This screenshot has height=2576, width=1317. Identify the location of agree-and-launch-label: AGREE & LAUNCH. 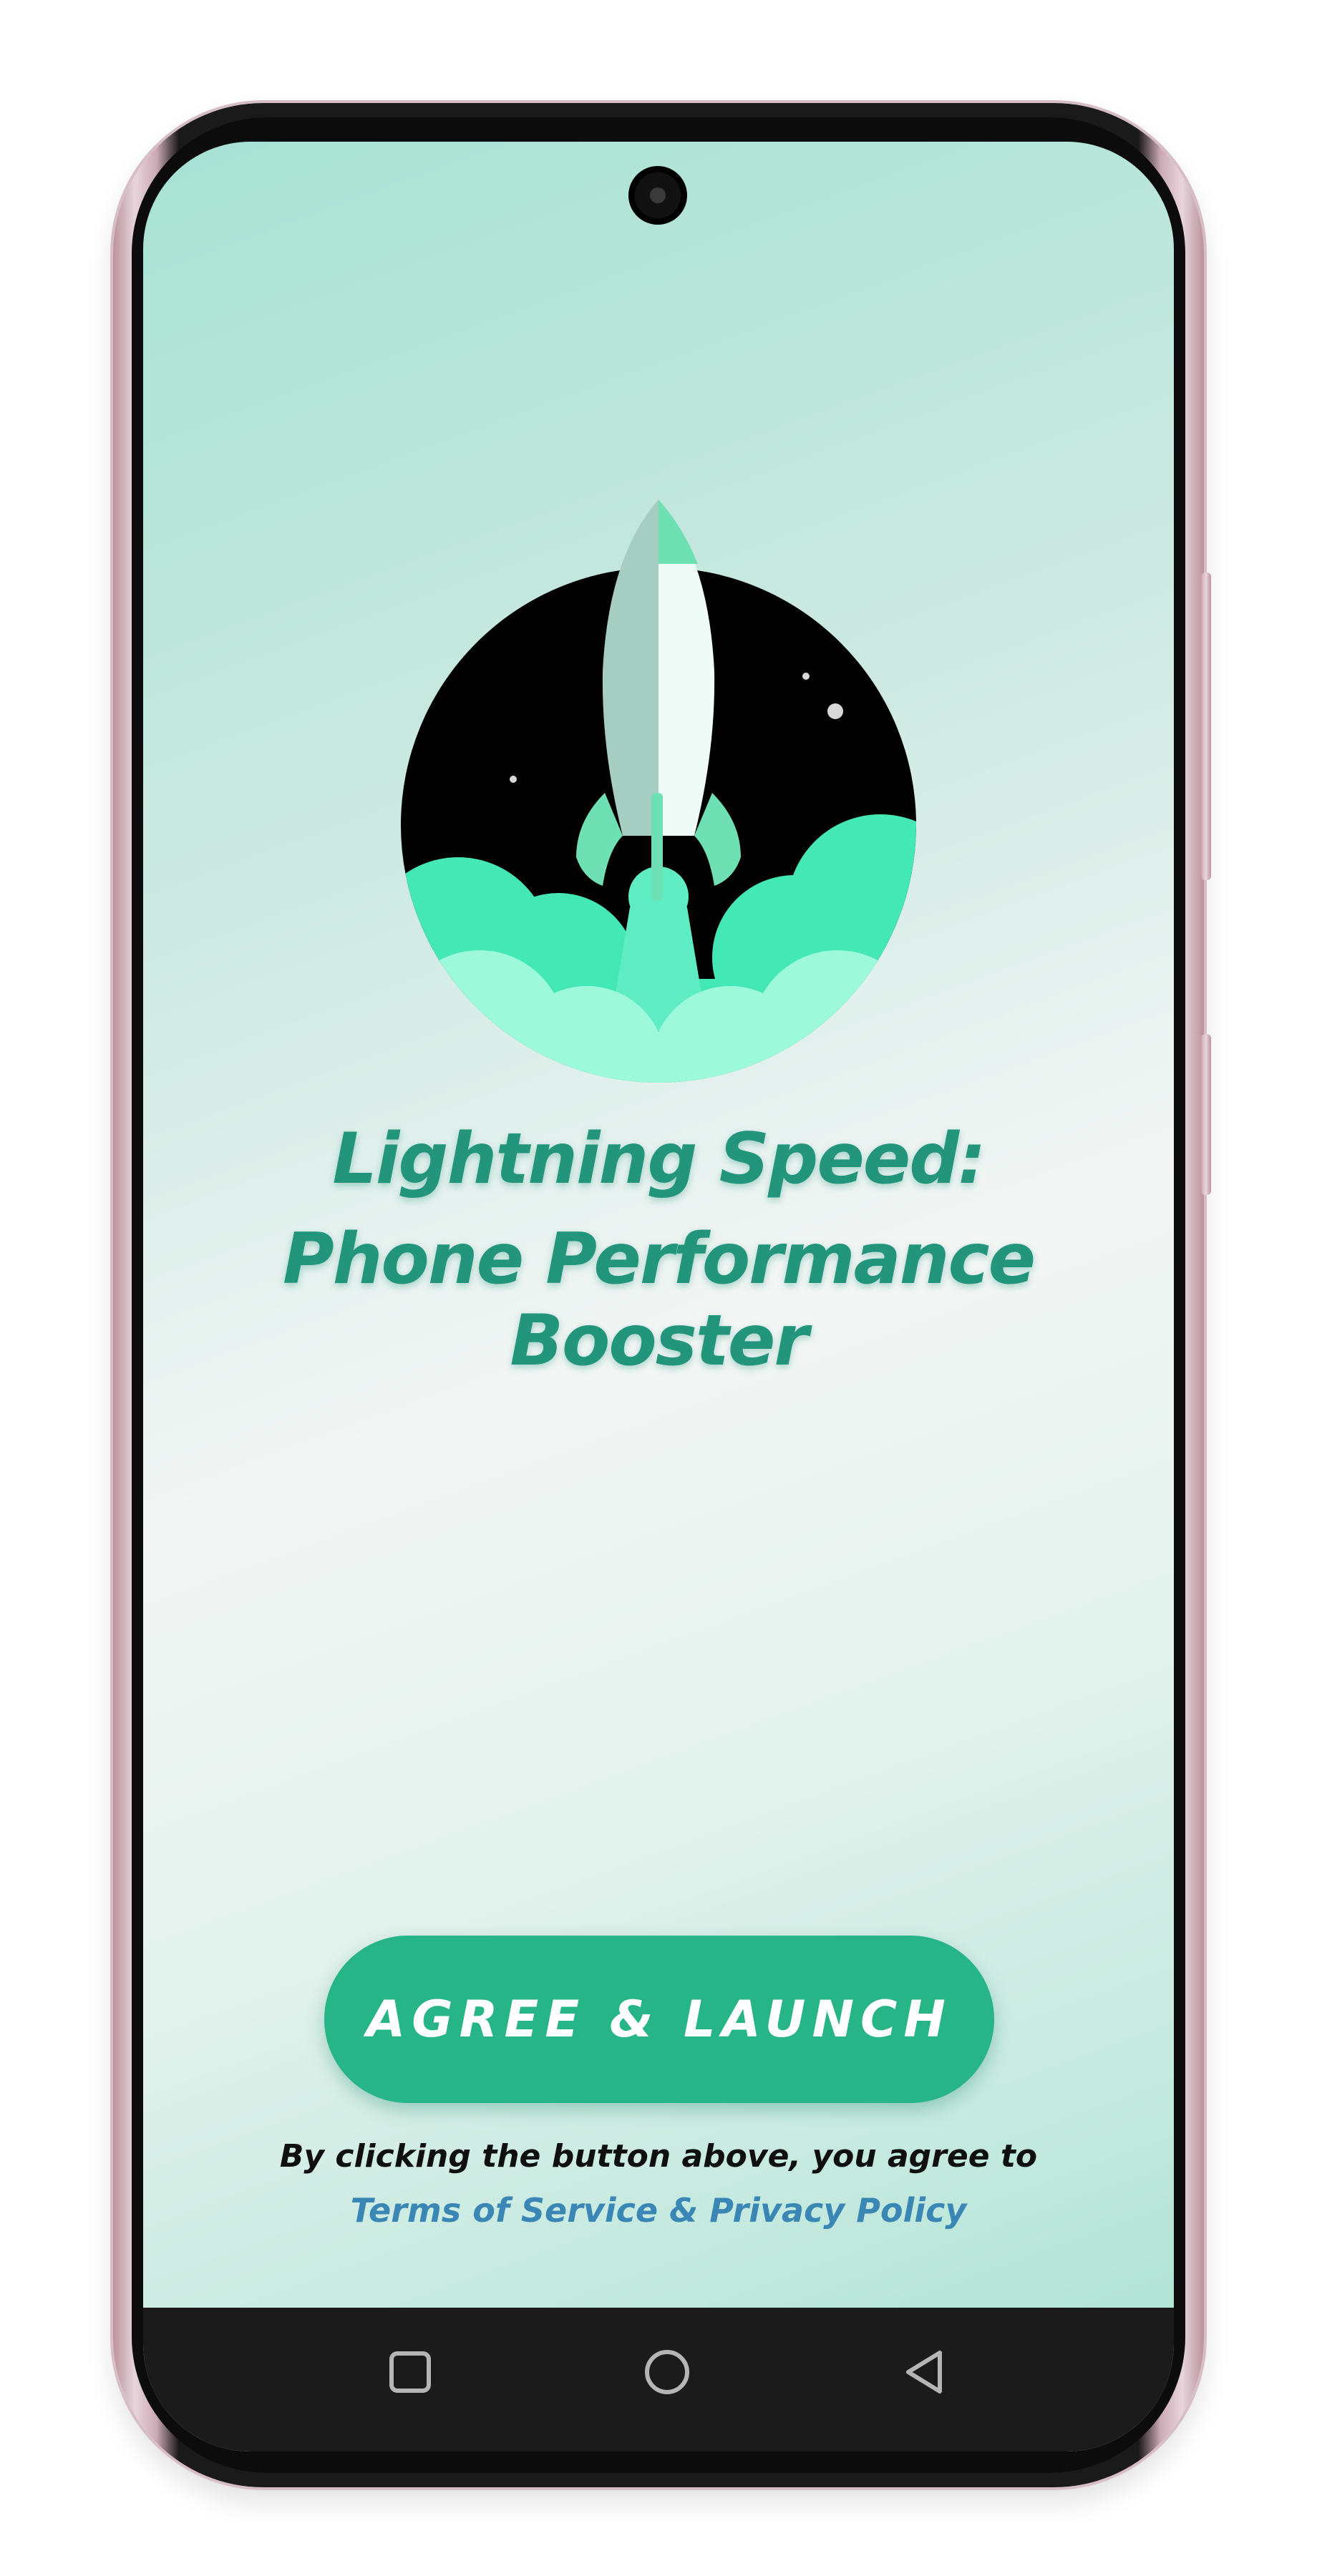
(659, 2019).